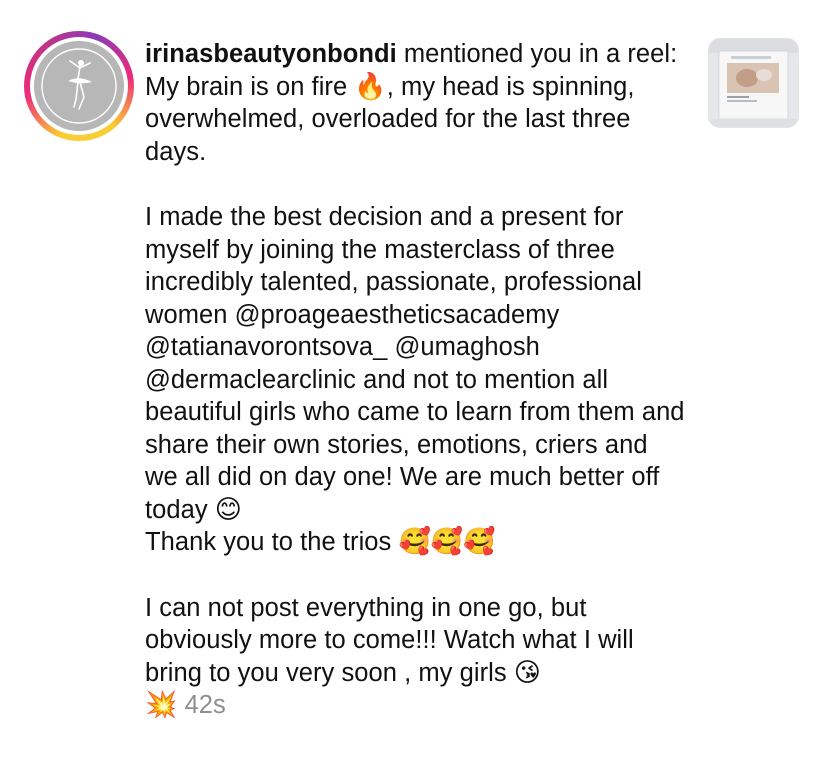 Image resolution: width=828 pixels, height=772 pixels. What do you see at coordinates (228, 509) in the screenshot?
I see `smile-emoji-icon: 😊` at bounding box center [228, 509].